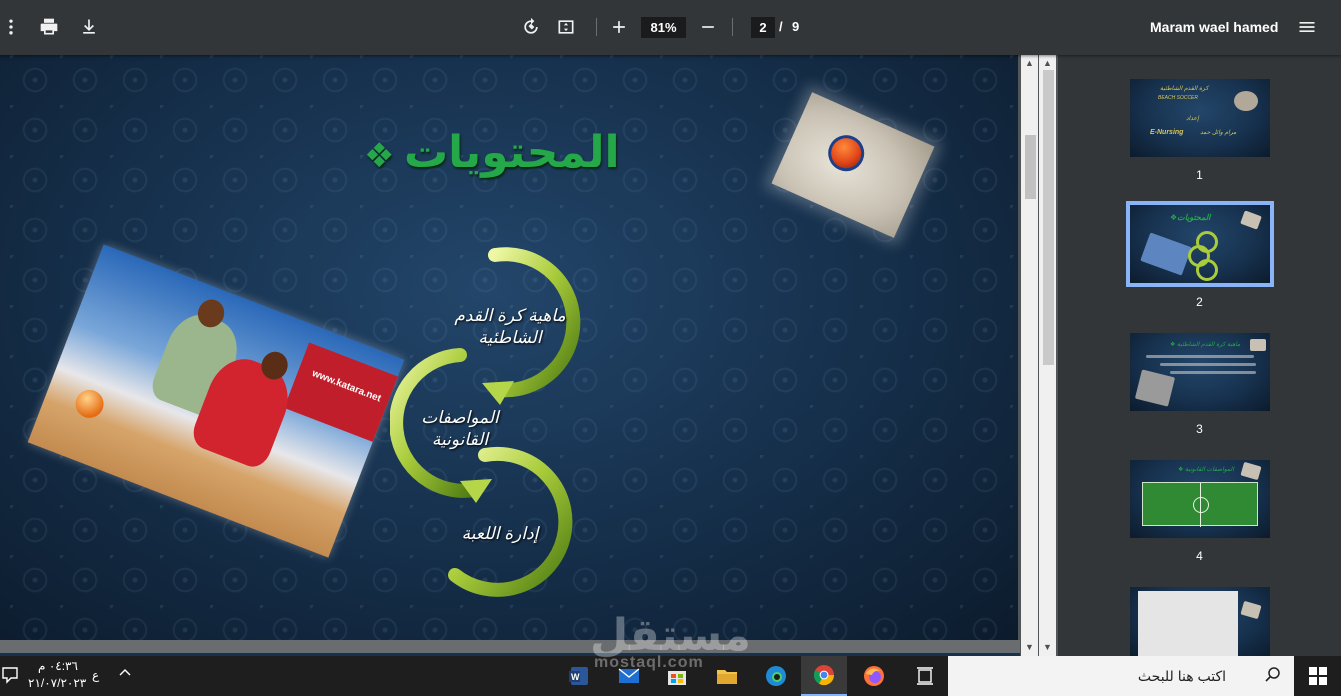 This screenshot has width=1341, height=696. Describe the element at coordinates (1214, 27) in the screenshot. I see `document-title: Maram wael hamed` at that location.